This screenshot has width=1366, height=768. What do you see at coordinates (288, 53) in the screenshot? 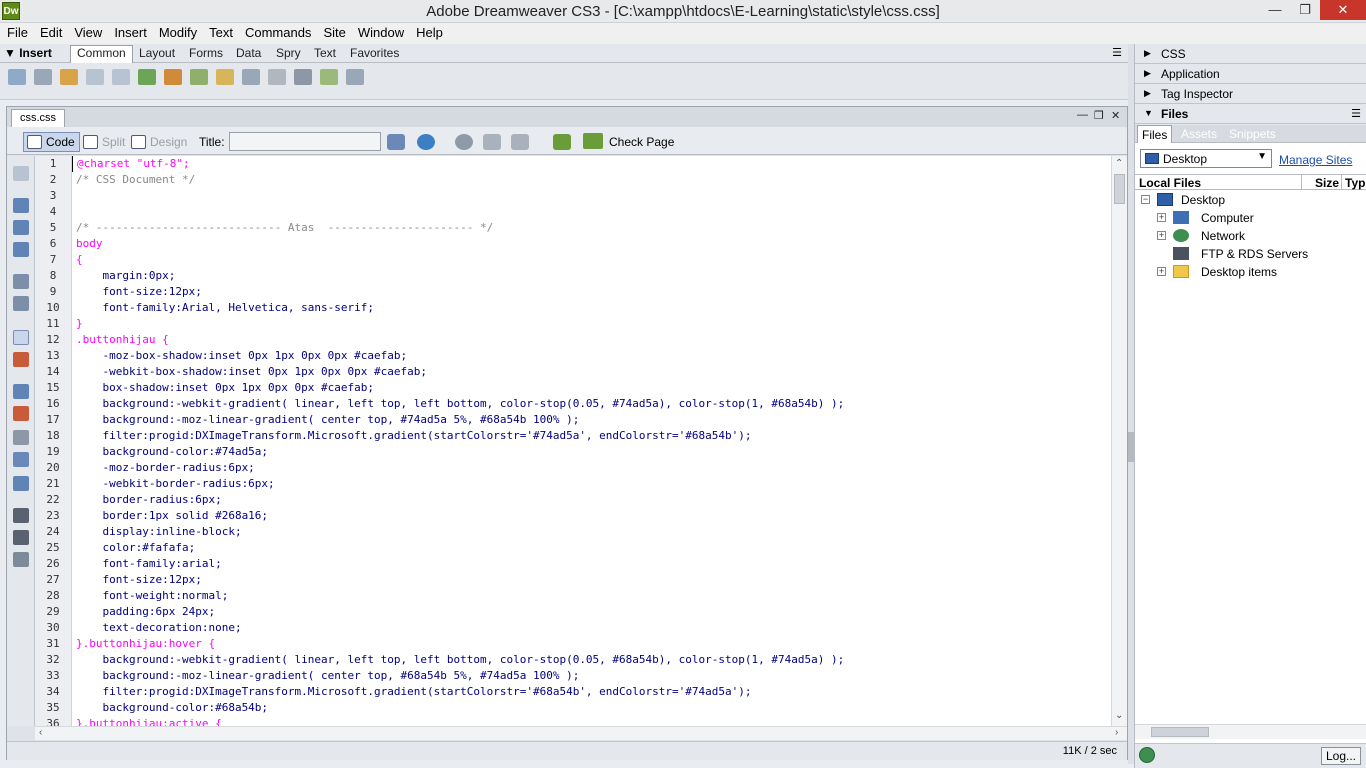
I see `tab-spry: Spry` at bounding box center [288, 53].